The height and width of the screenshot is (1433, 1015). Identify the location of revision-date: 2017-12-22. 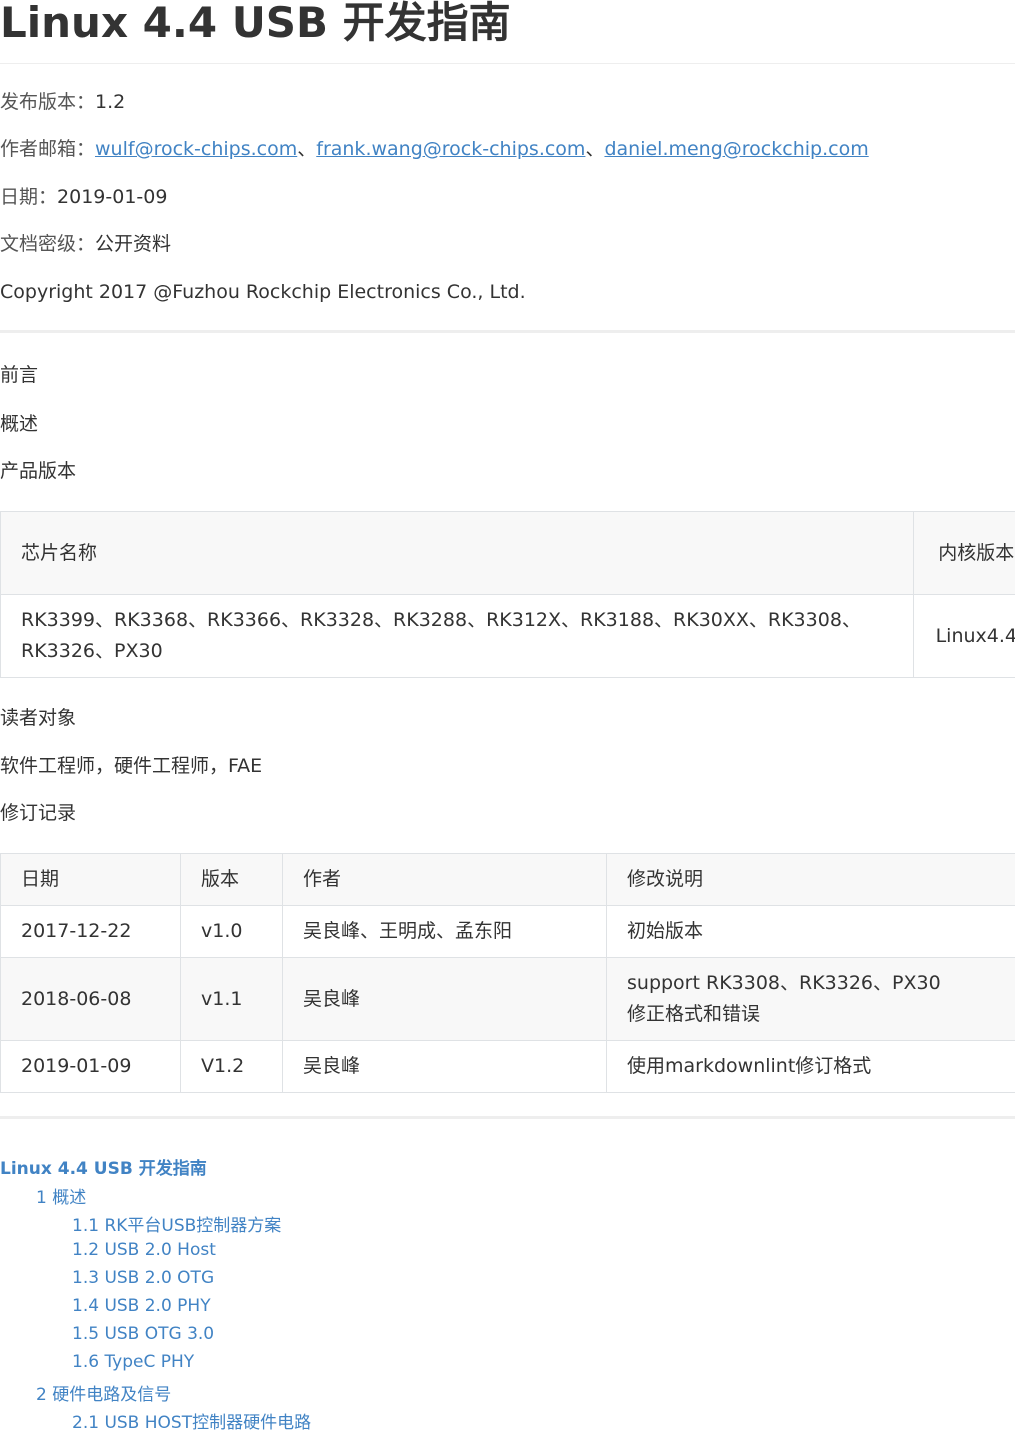
(91, 932).